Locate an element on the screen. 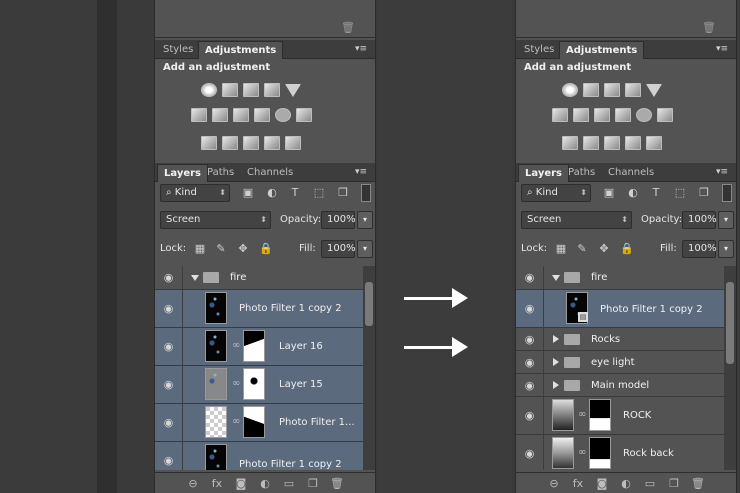 This screenshot has height=493, width=740. threshold-icon is located at coordinates (612, 143).